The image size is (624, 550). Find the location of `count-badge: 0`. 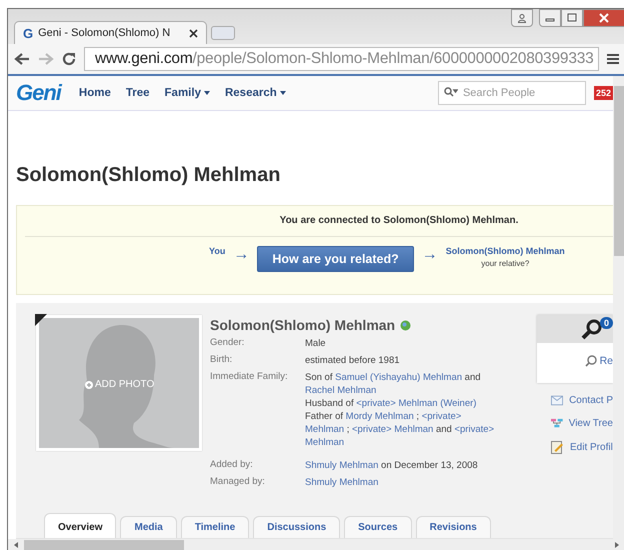

count-badge: 0 is located at coordinates (606, 323).